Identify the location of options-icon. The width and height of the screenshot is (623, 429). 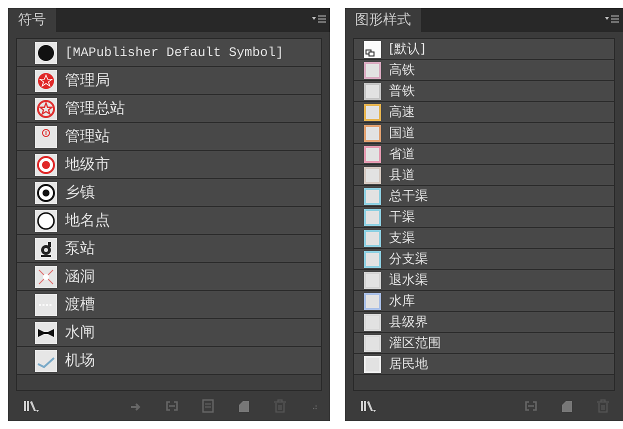
(208, 406).